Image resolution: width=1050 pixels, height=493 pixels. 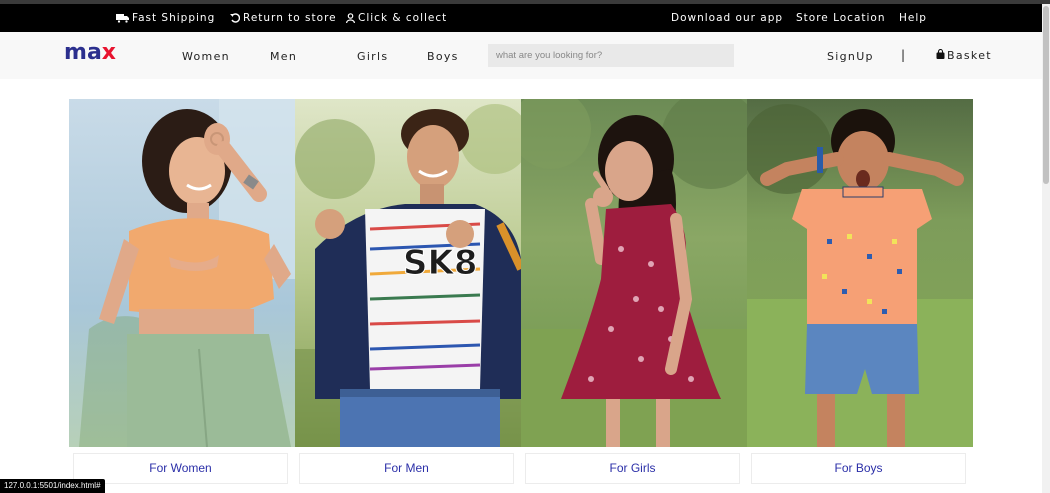 I want to click on basket-link: Basket, so click(x=964, y=55).